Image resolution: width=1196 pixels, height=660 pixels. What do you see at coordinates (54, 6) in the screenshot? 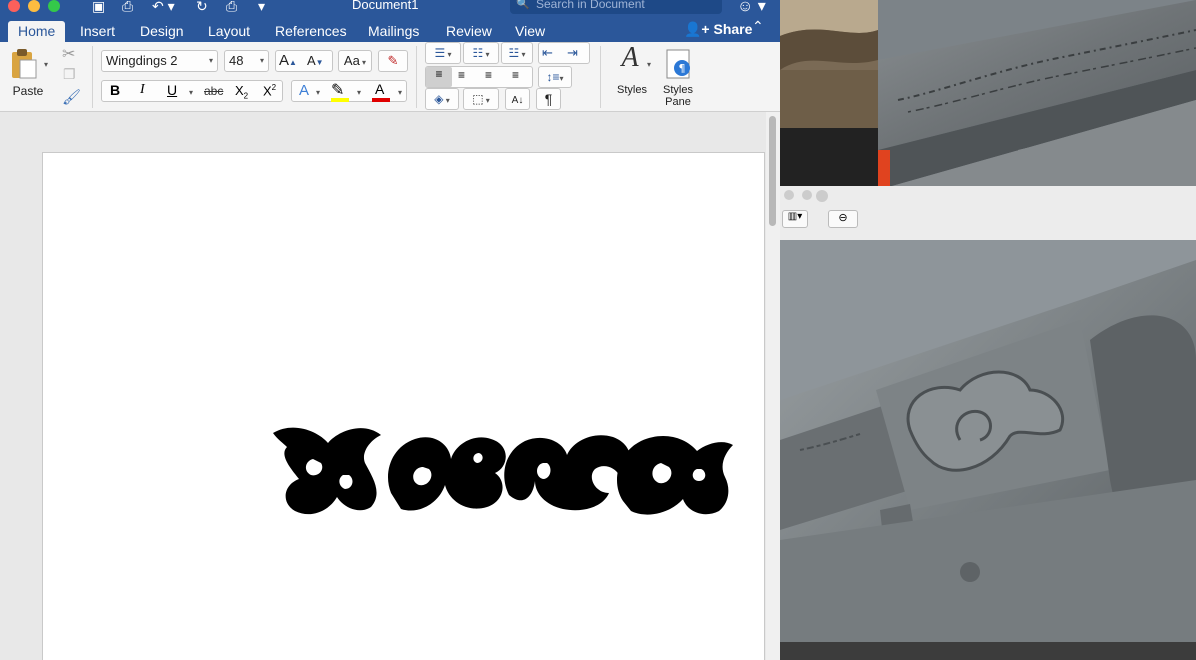
I see `zoom-window-button` at bounding box center [54, 6].